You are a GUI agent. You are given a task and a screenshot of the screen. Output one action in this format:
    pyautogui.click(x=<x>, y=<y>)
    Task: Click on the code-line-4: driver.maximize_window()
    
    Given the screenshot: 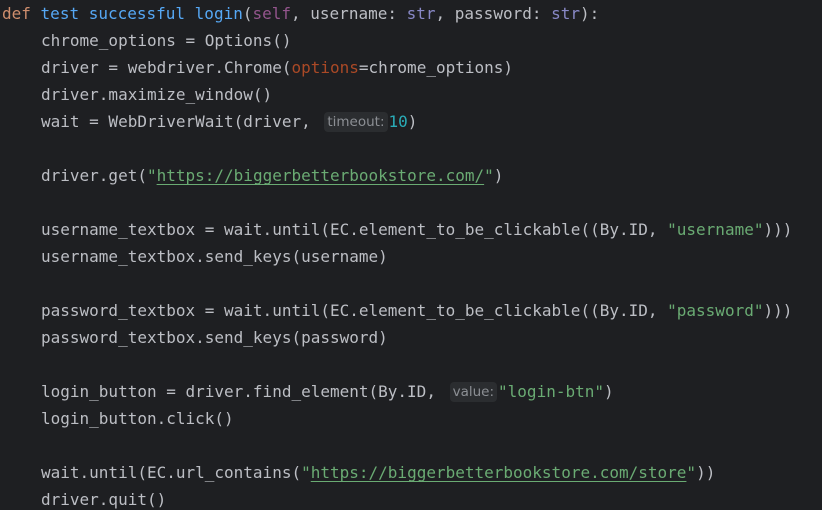 What is the action you would take?
    pyautogui.click(x=137, y=94)
    